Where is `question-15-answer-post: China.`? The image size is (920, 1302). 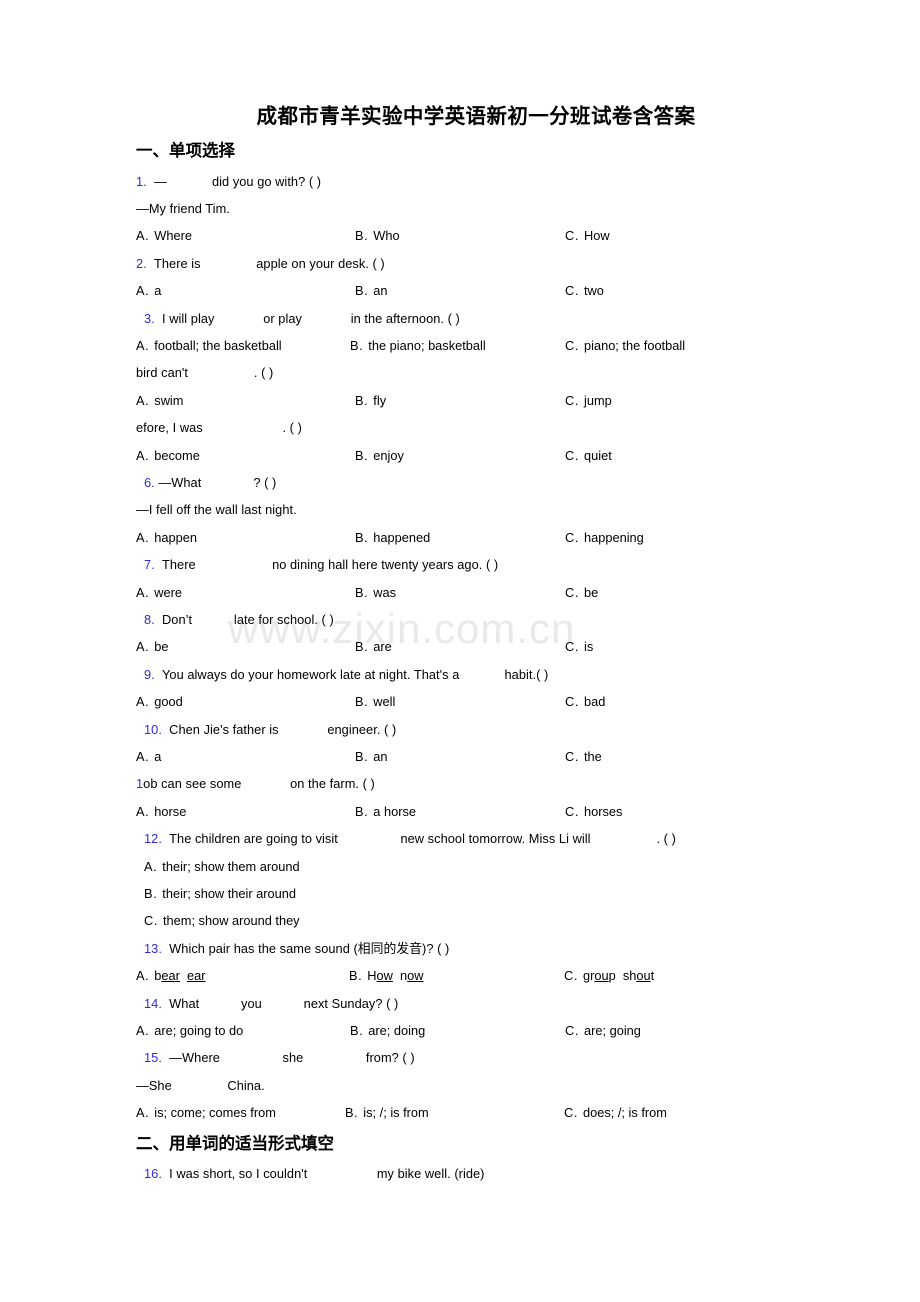 question-15-answer-post: China. is located at coordinates (244, 1085).